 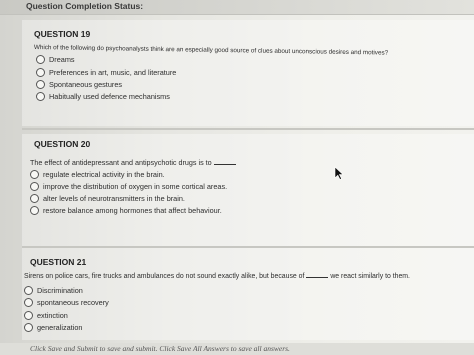 I want to click on option-label: Discrimination, so click(x=60, y=290).